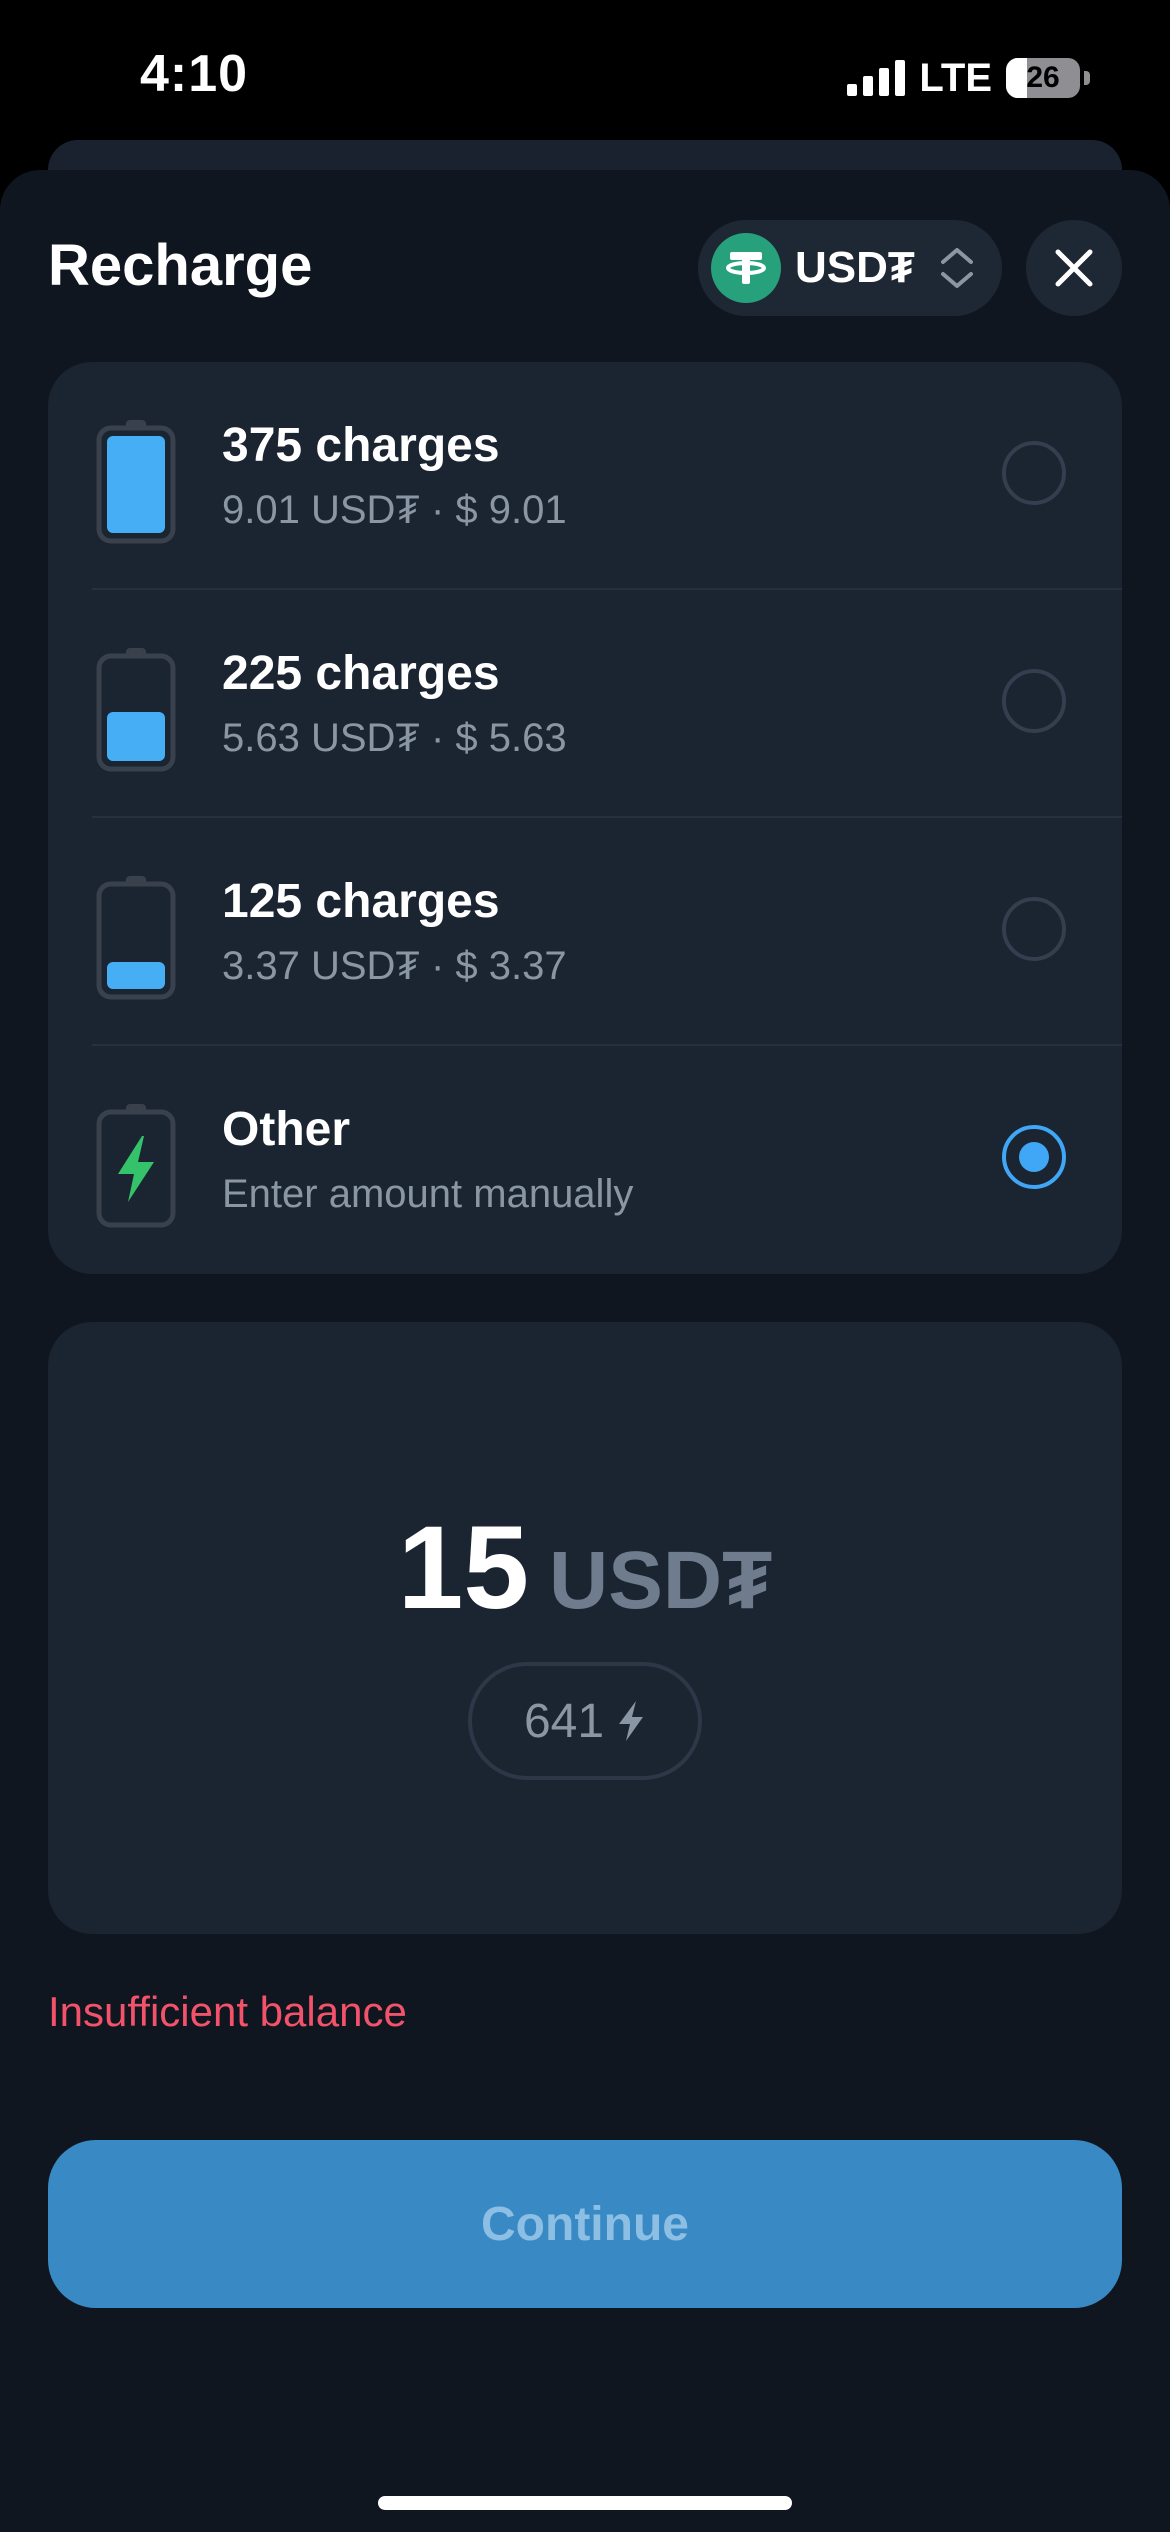 Image resolution: width=1170 pixels, height=2532 pixels. What do you see at coordinates (564, 1721) in the screenshot?
I see `charges-count: 641` at bounding box center [564, 1721].